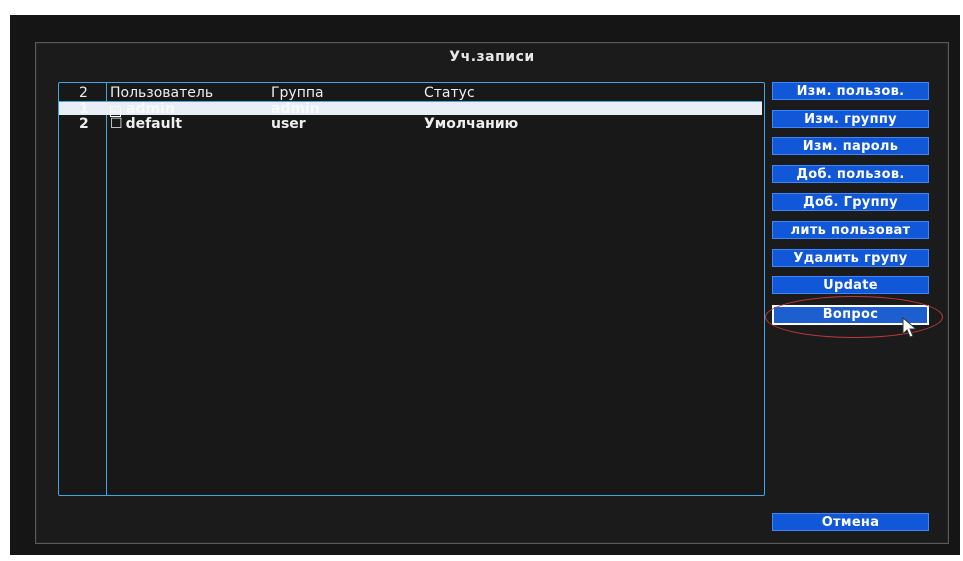  I want to click on row-group: admin, so click(295, 109).